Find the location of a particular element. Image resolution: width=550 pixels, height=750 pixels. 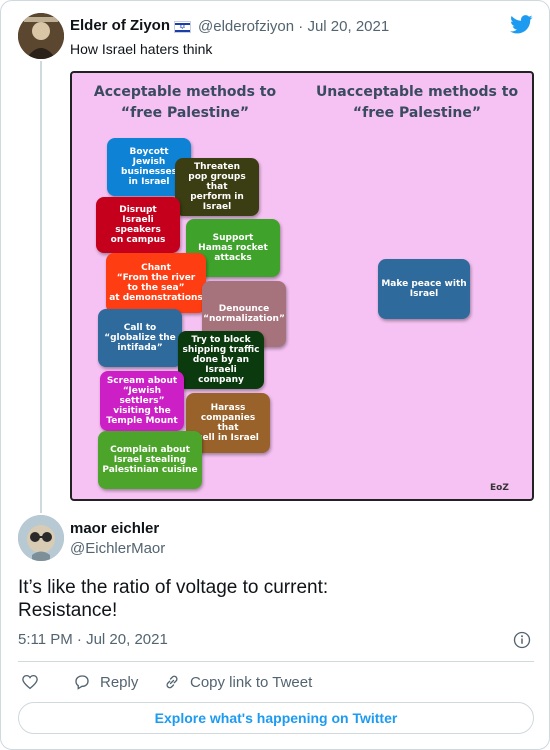

tweet-timestamp: 5:11 PM · Jul 20, 2021 is located at coordinates (93, 639).